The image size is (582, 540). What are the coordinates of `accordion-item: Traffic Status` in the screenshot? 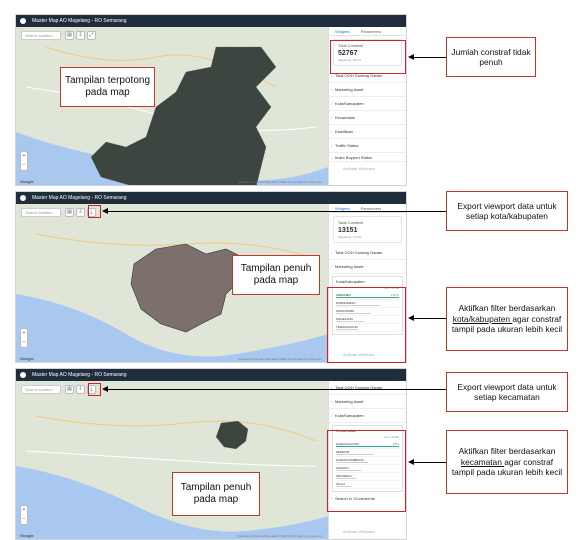 It's located at (367, 146).